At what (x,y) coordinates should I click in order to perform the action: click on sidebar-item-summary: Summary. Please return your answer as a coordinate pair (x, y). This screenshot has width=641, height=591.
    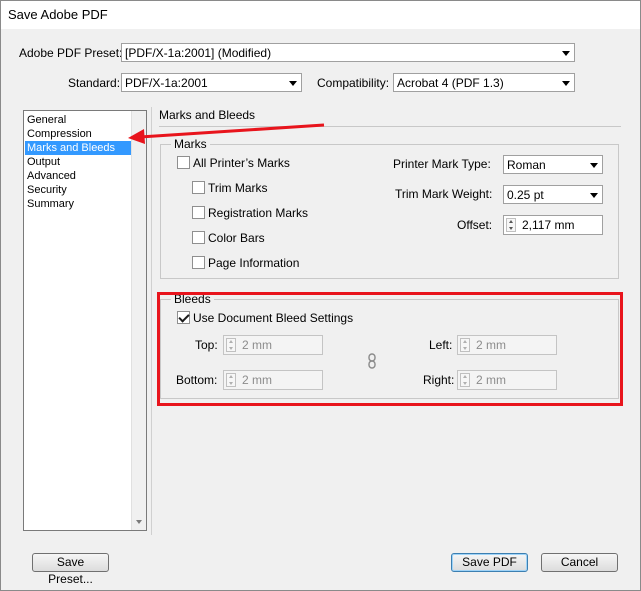
    Looking at the image, I should click on (78, 204).